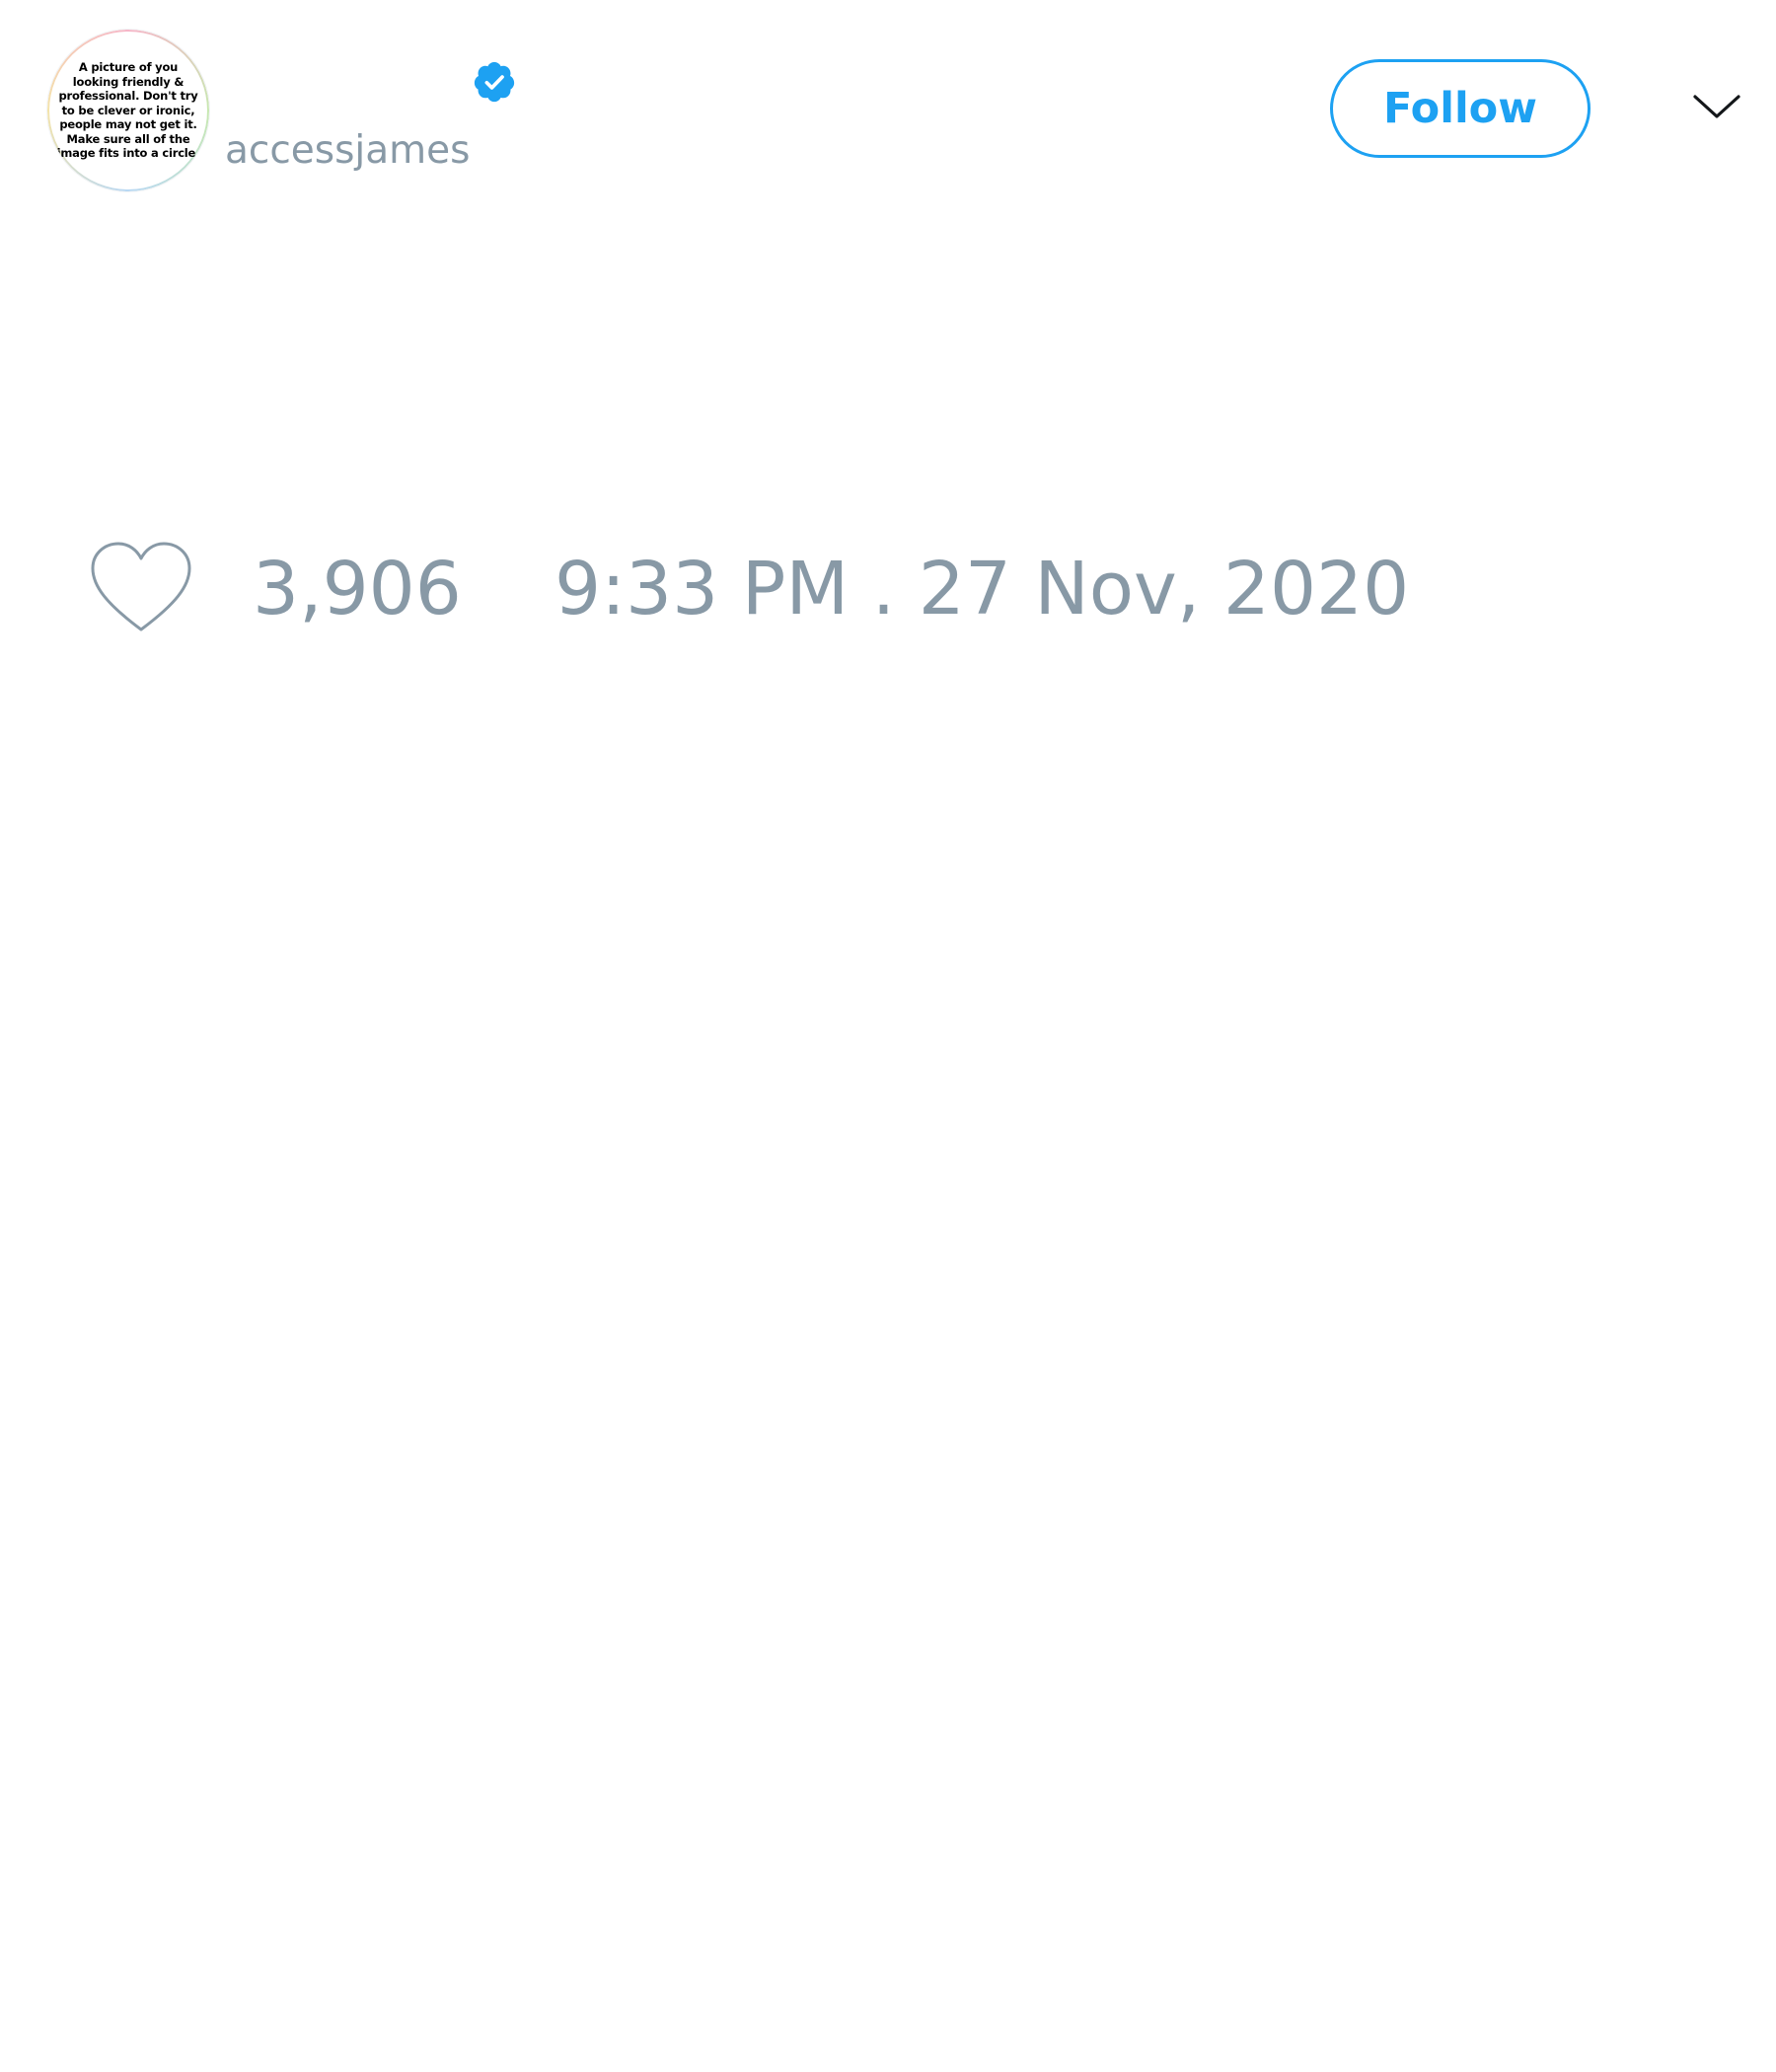  Describe the element at coordinates (982, 589) in the screenshot. I see `tweet-timestamp: 9:33 PM . 27 Nov, 2020` at that location.